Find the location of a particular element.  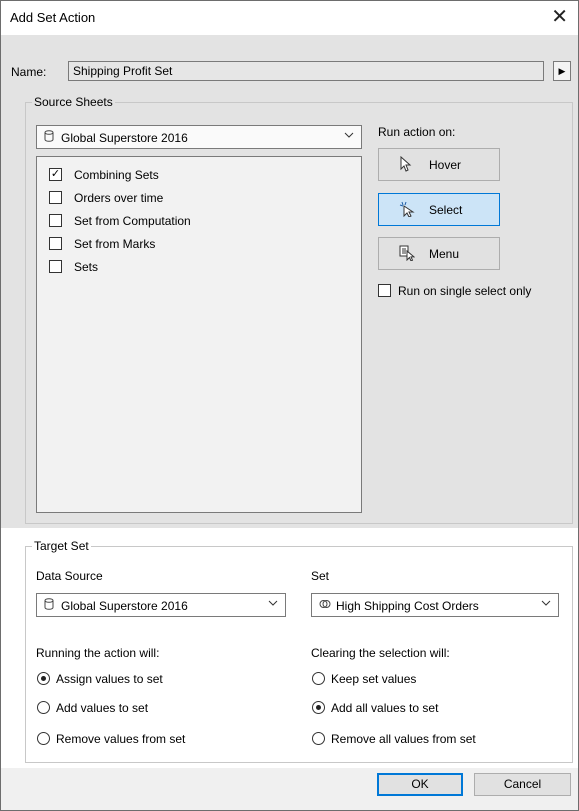

menu-button: Menu is located at coordinates (439, 253).